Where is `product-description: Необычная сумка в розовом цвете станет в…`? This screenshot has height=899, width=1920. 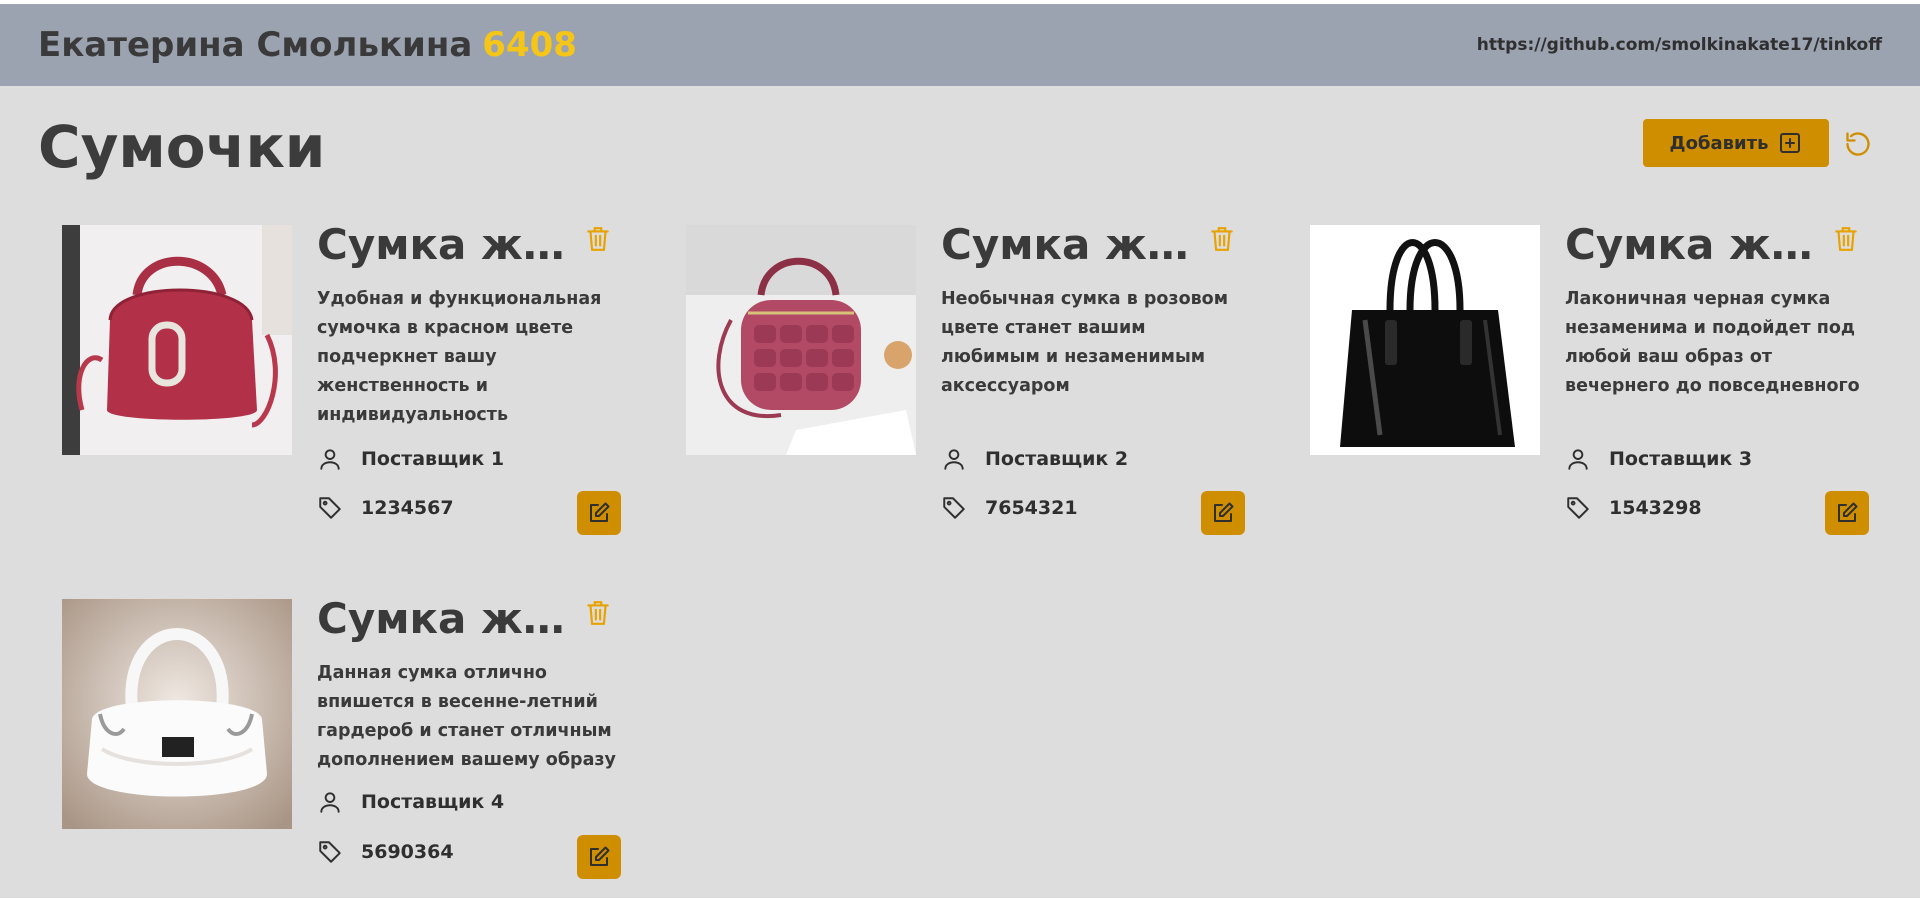 product-description: Необычная сумка в розовом цвете станет в… is located at coordinates (1084, 342).